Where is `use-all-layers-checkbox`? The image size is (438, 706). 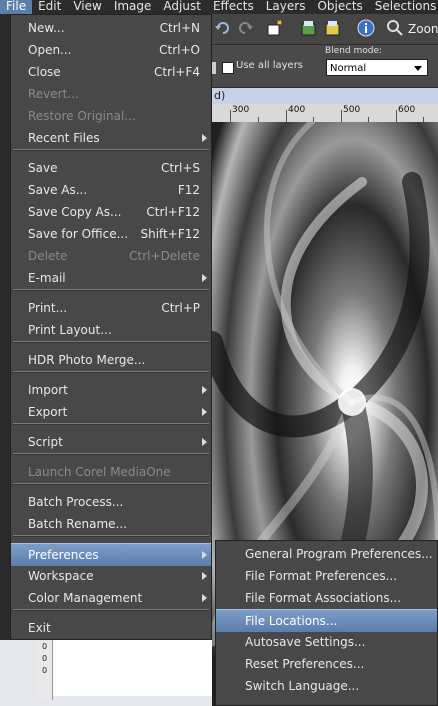
use-all-layers-checkbox is located at coordinates (228, 68).